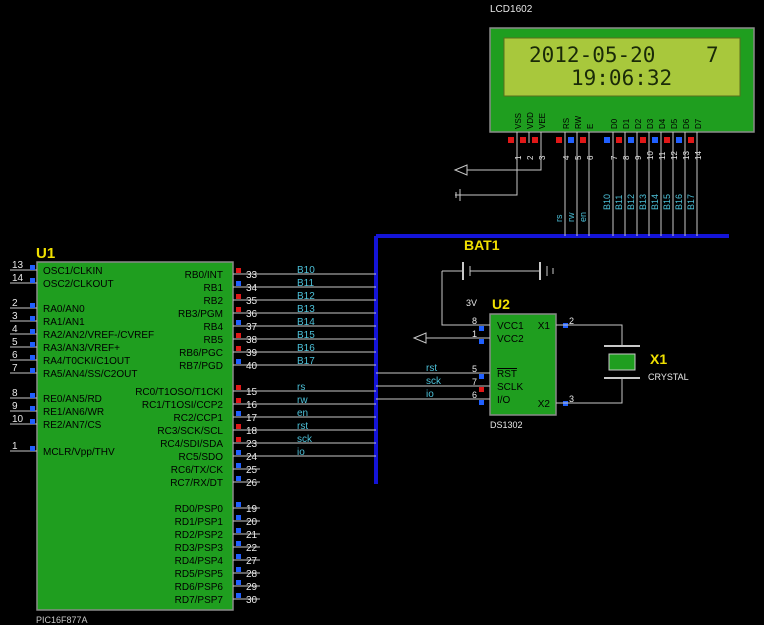 This screenshot has height=625, width=764. What do you see at coordinates (72, 271) in the screenshot?
I see `u1-pin-name: OSC1/CLKIN` at bounding box center [72, 271].